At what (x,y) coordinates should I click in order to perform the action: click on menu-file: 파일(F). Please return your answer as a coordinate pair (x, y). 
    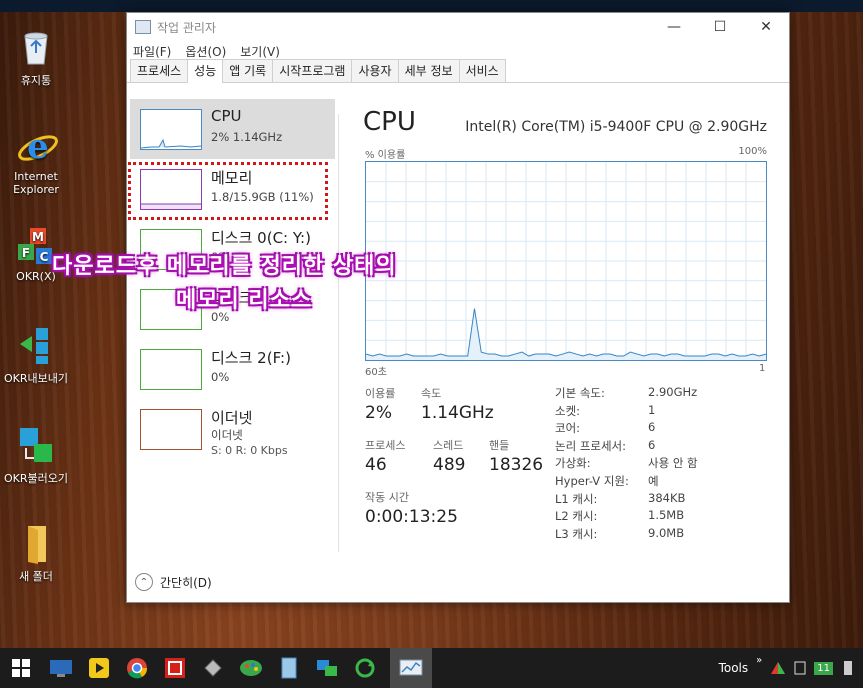
    Looking at the image, I should click on (152, 51).